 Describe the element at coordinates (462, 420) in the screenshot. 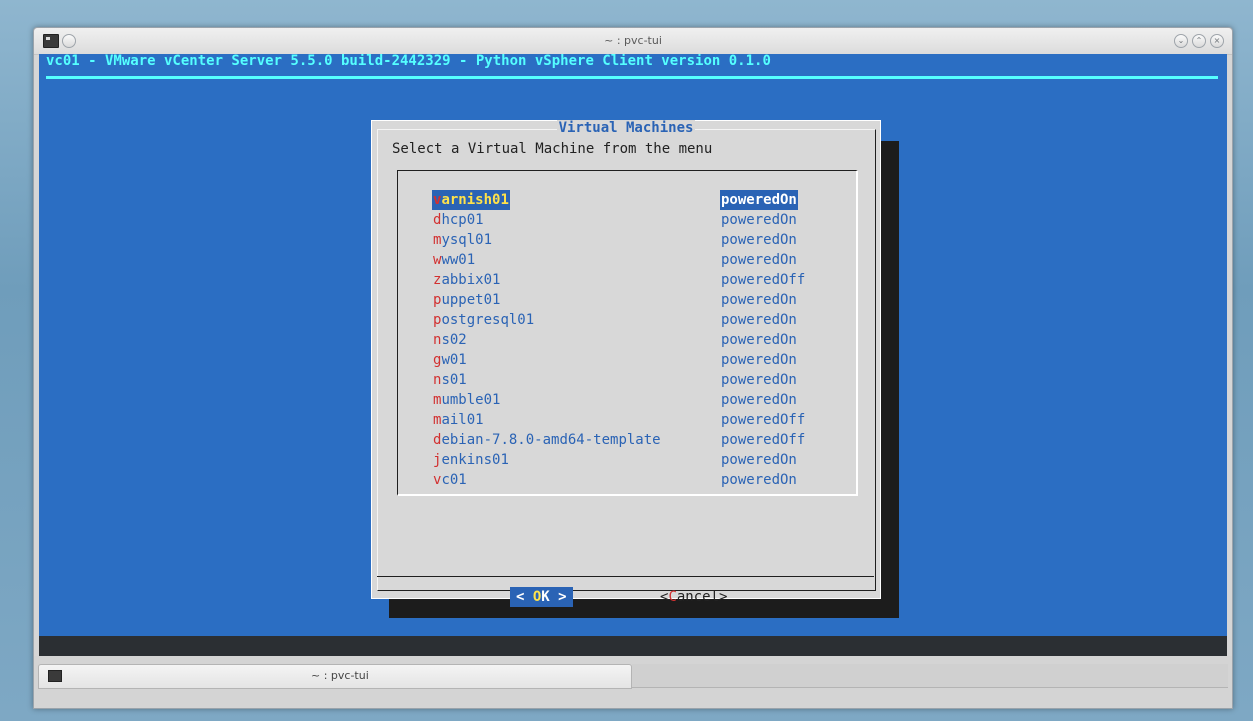

I see `vm-name-rest: ail01` at that location.